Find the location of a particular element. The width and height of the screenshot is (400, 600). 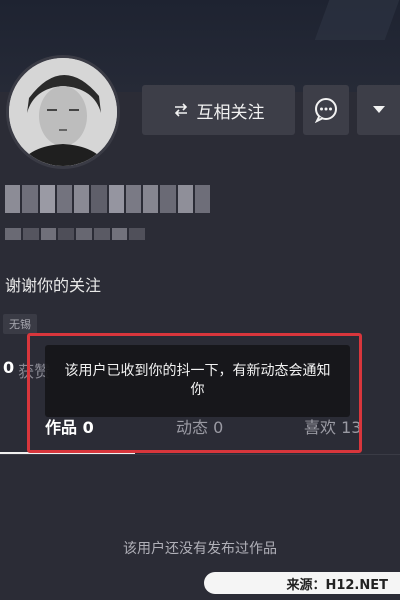

chat-bubble-icon is located at coordinates (325, 110).